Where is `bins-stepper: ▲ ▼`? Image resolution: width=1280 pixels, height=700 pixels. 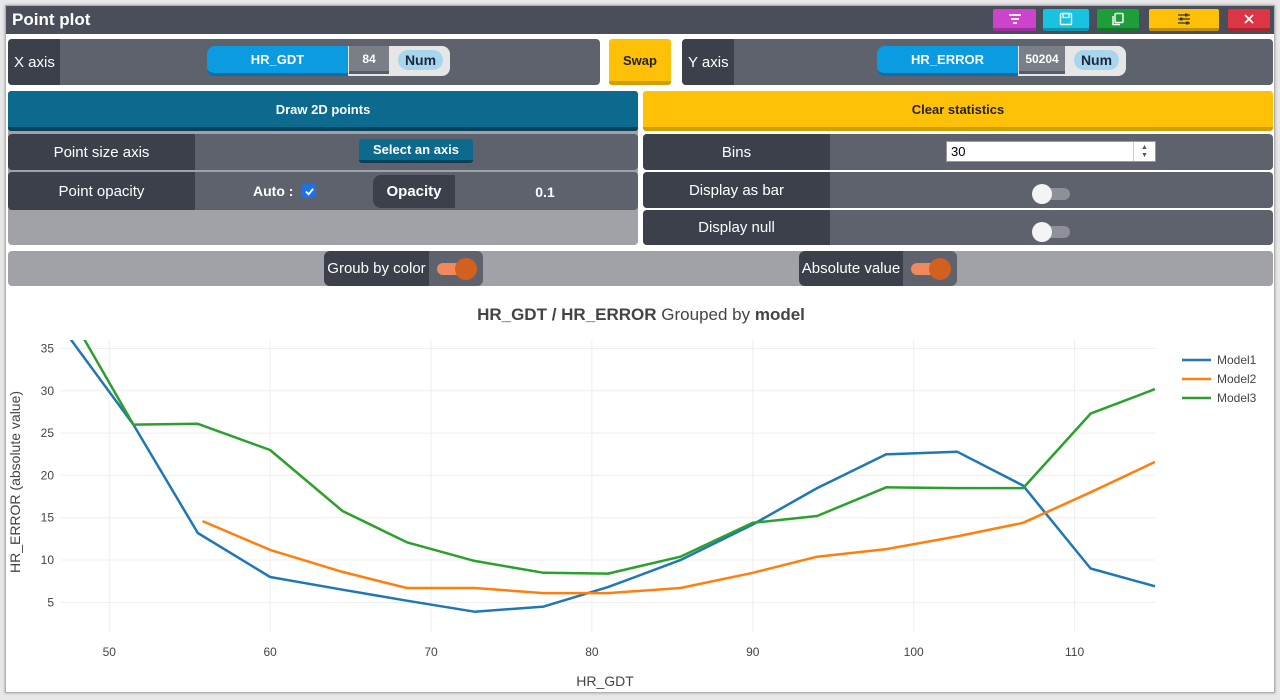
bins-stepper: ▲ ▼ is located at coordinates (1144, 151).